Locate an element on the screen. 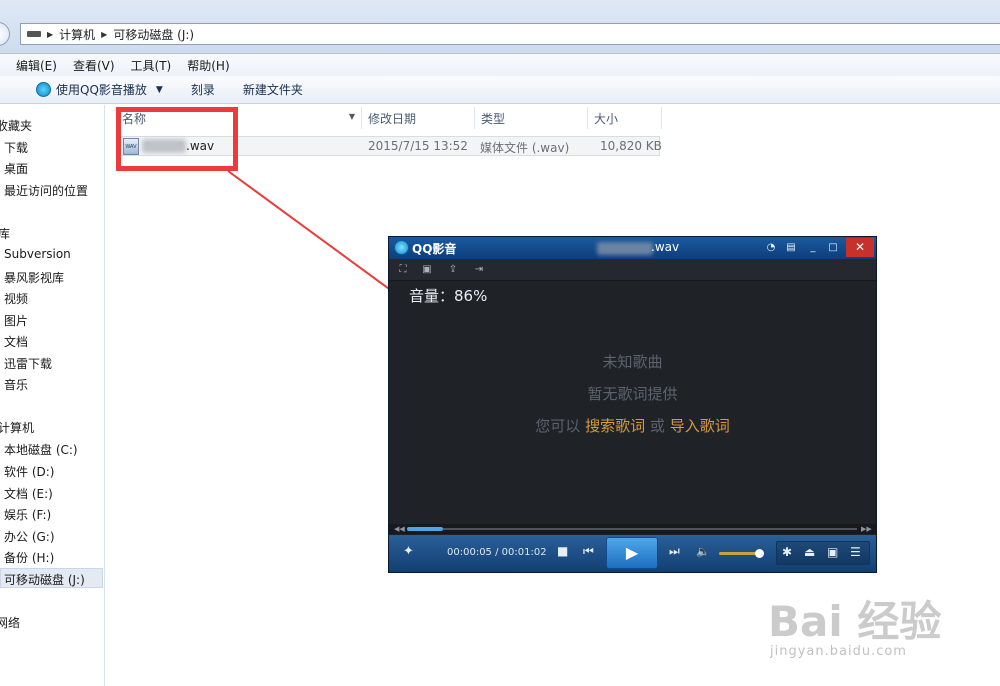  player-app-name: QQ影音 is located at coordinates (434, 249).